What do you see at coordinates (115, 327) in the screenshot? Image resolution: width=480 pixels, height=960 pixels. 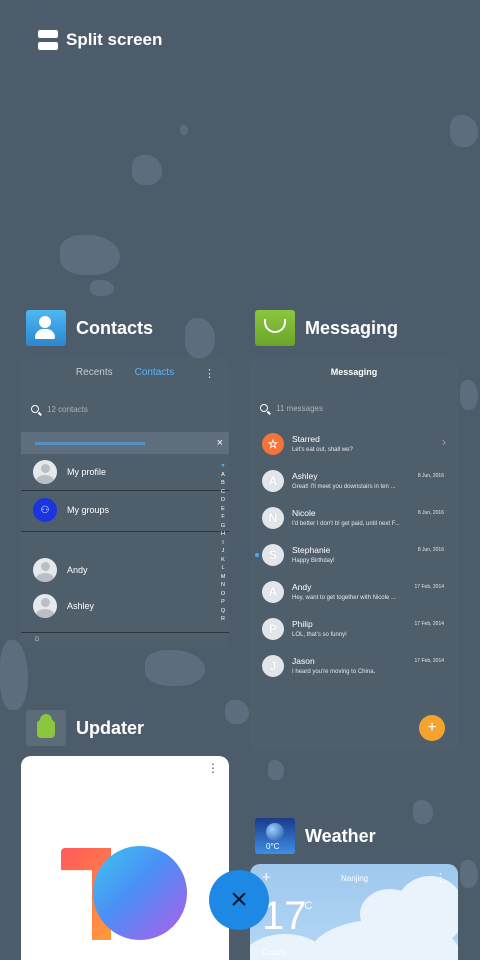 I see `contacts-app-title: Contacts` at bounding box center [115, 327].